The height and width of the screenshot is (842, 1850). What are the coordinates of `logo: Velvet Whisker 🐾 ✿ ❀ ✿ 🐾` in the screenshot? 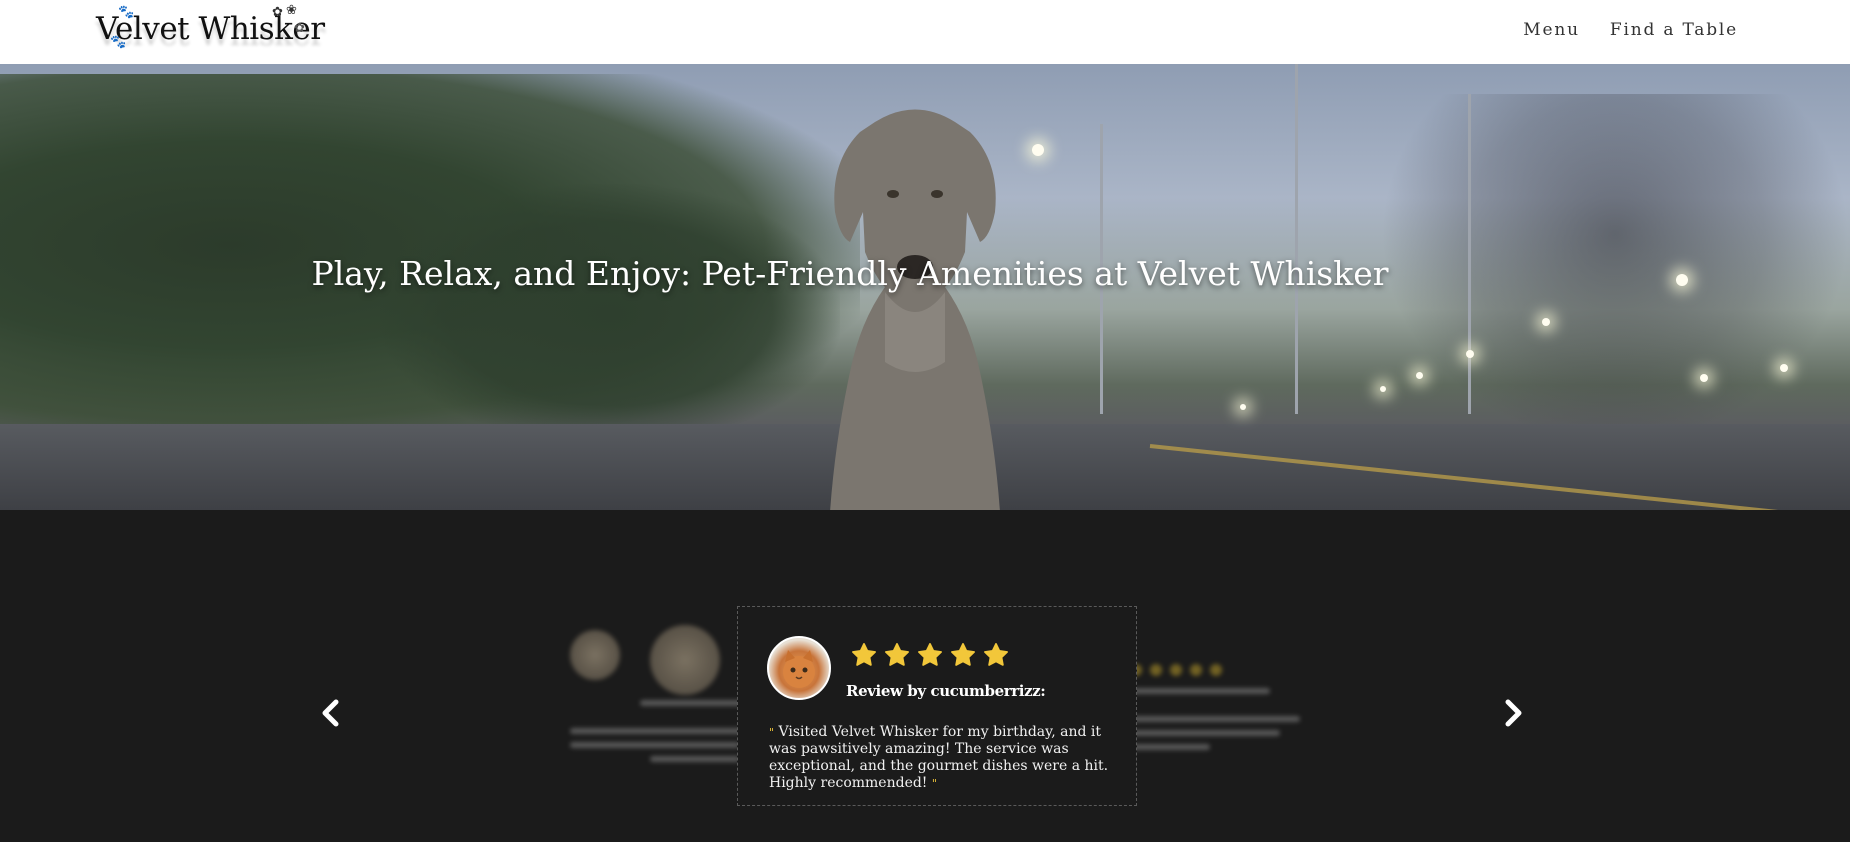 It's located at (211, 29).